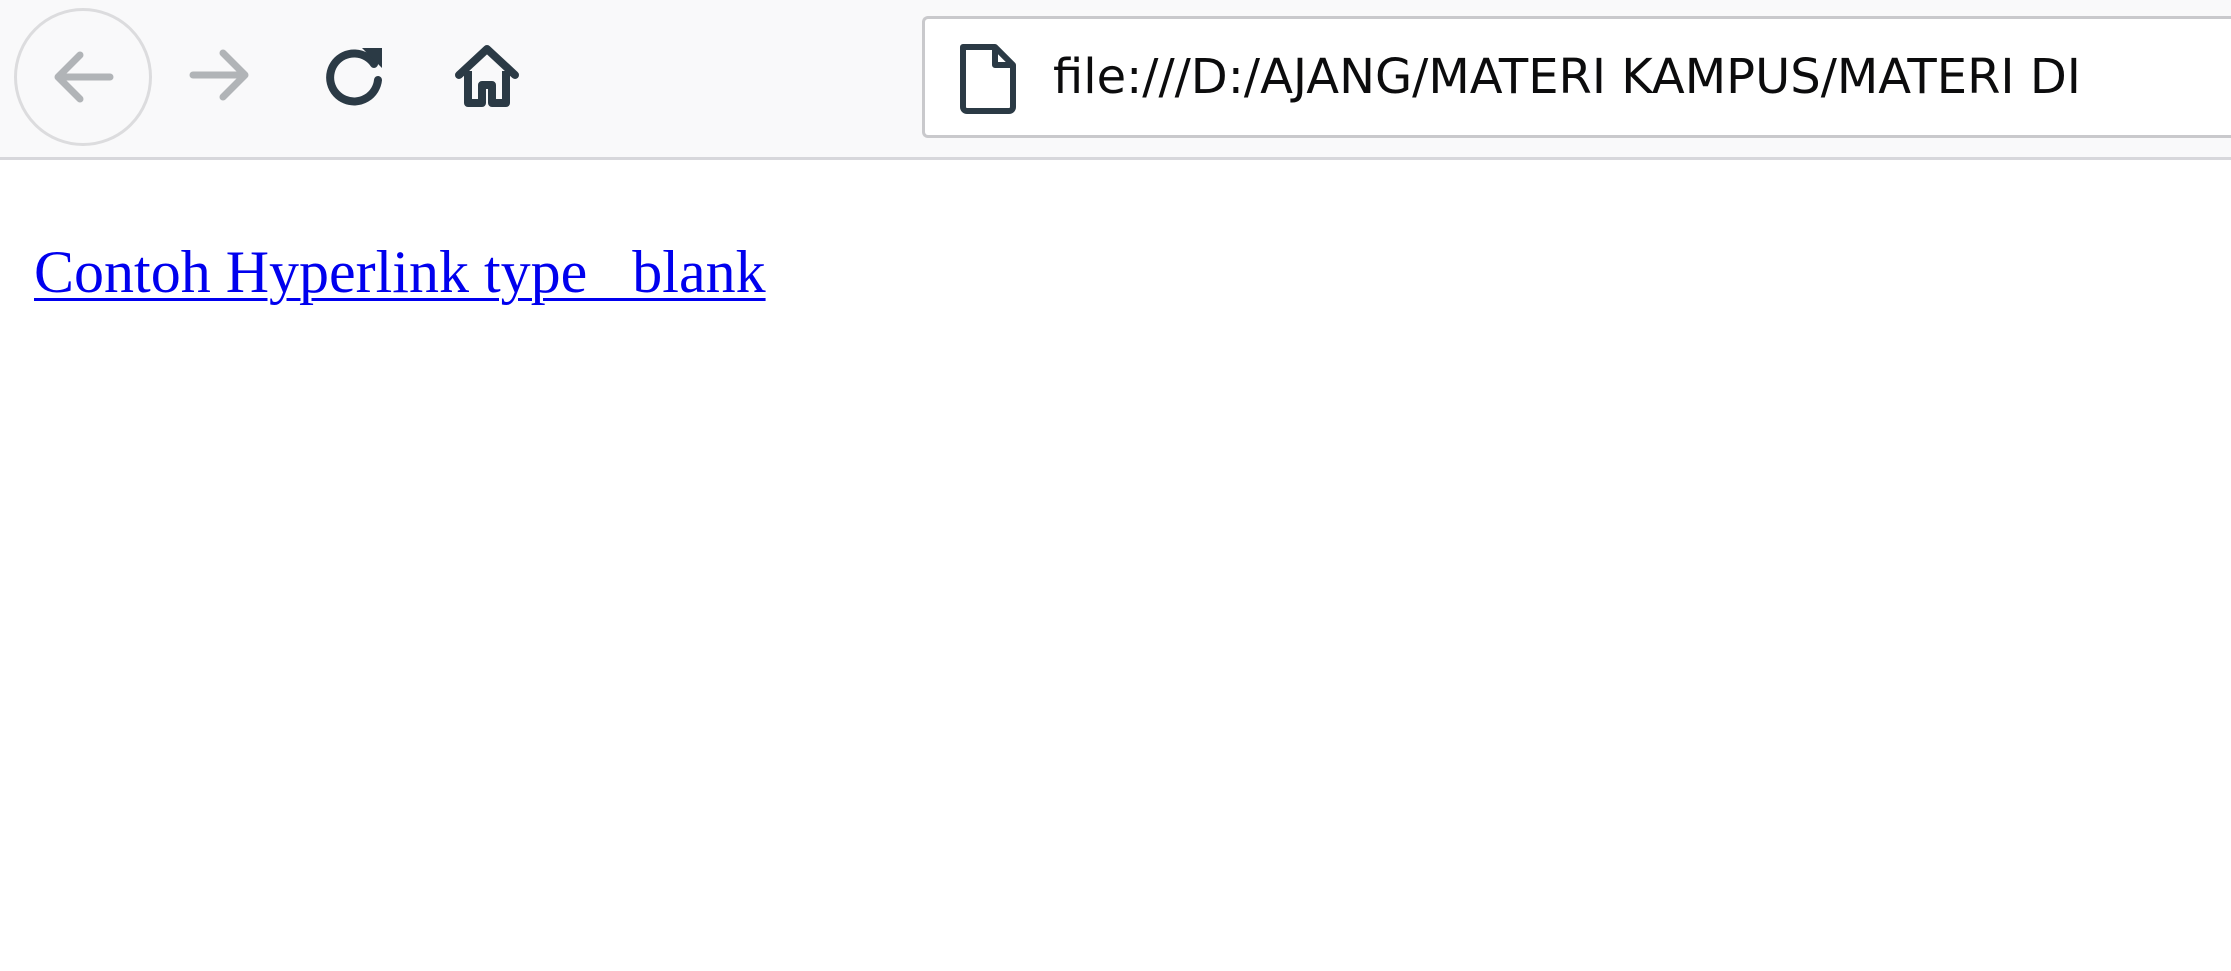  Describe the element at coordinates (988, 79) in the screenshot. I see `page-file-icon` at that location.